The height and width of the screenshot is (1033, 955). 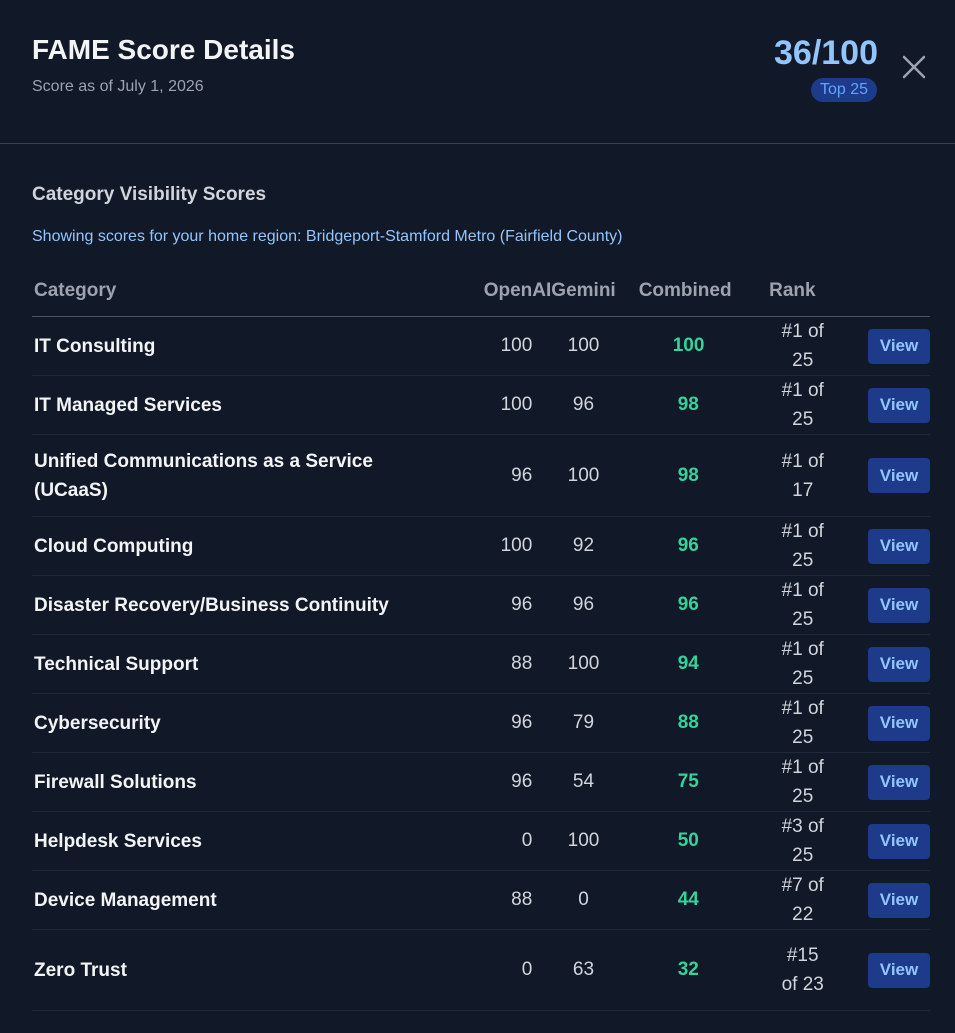 I want to click on close-icon, so click(x=914, y=67).